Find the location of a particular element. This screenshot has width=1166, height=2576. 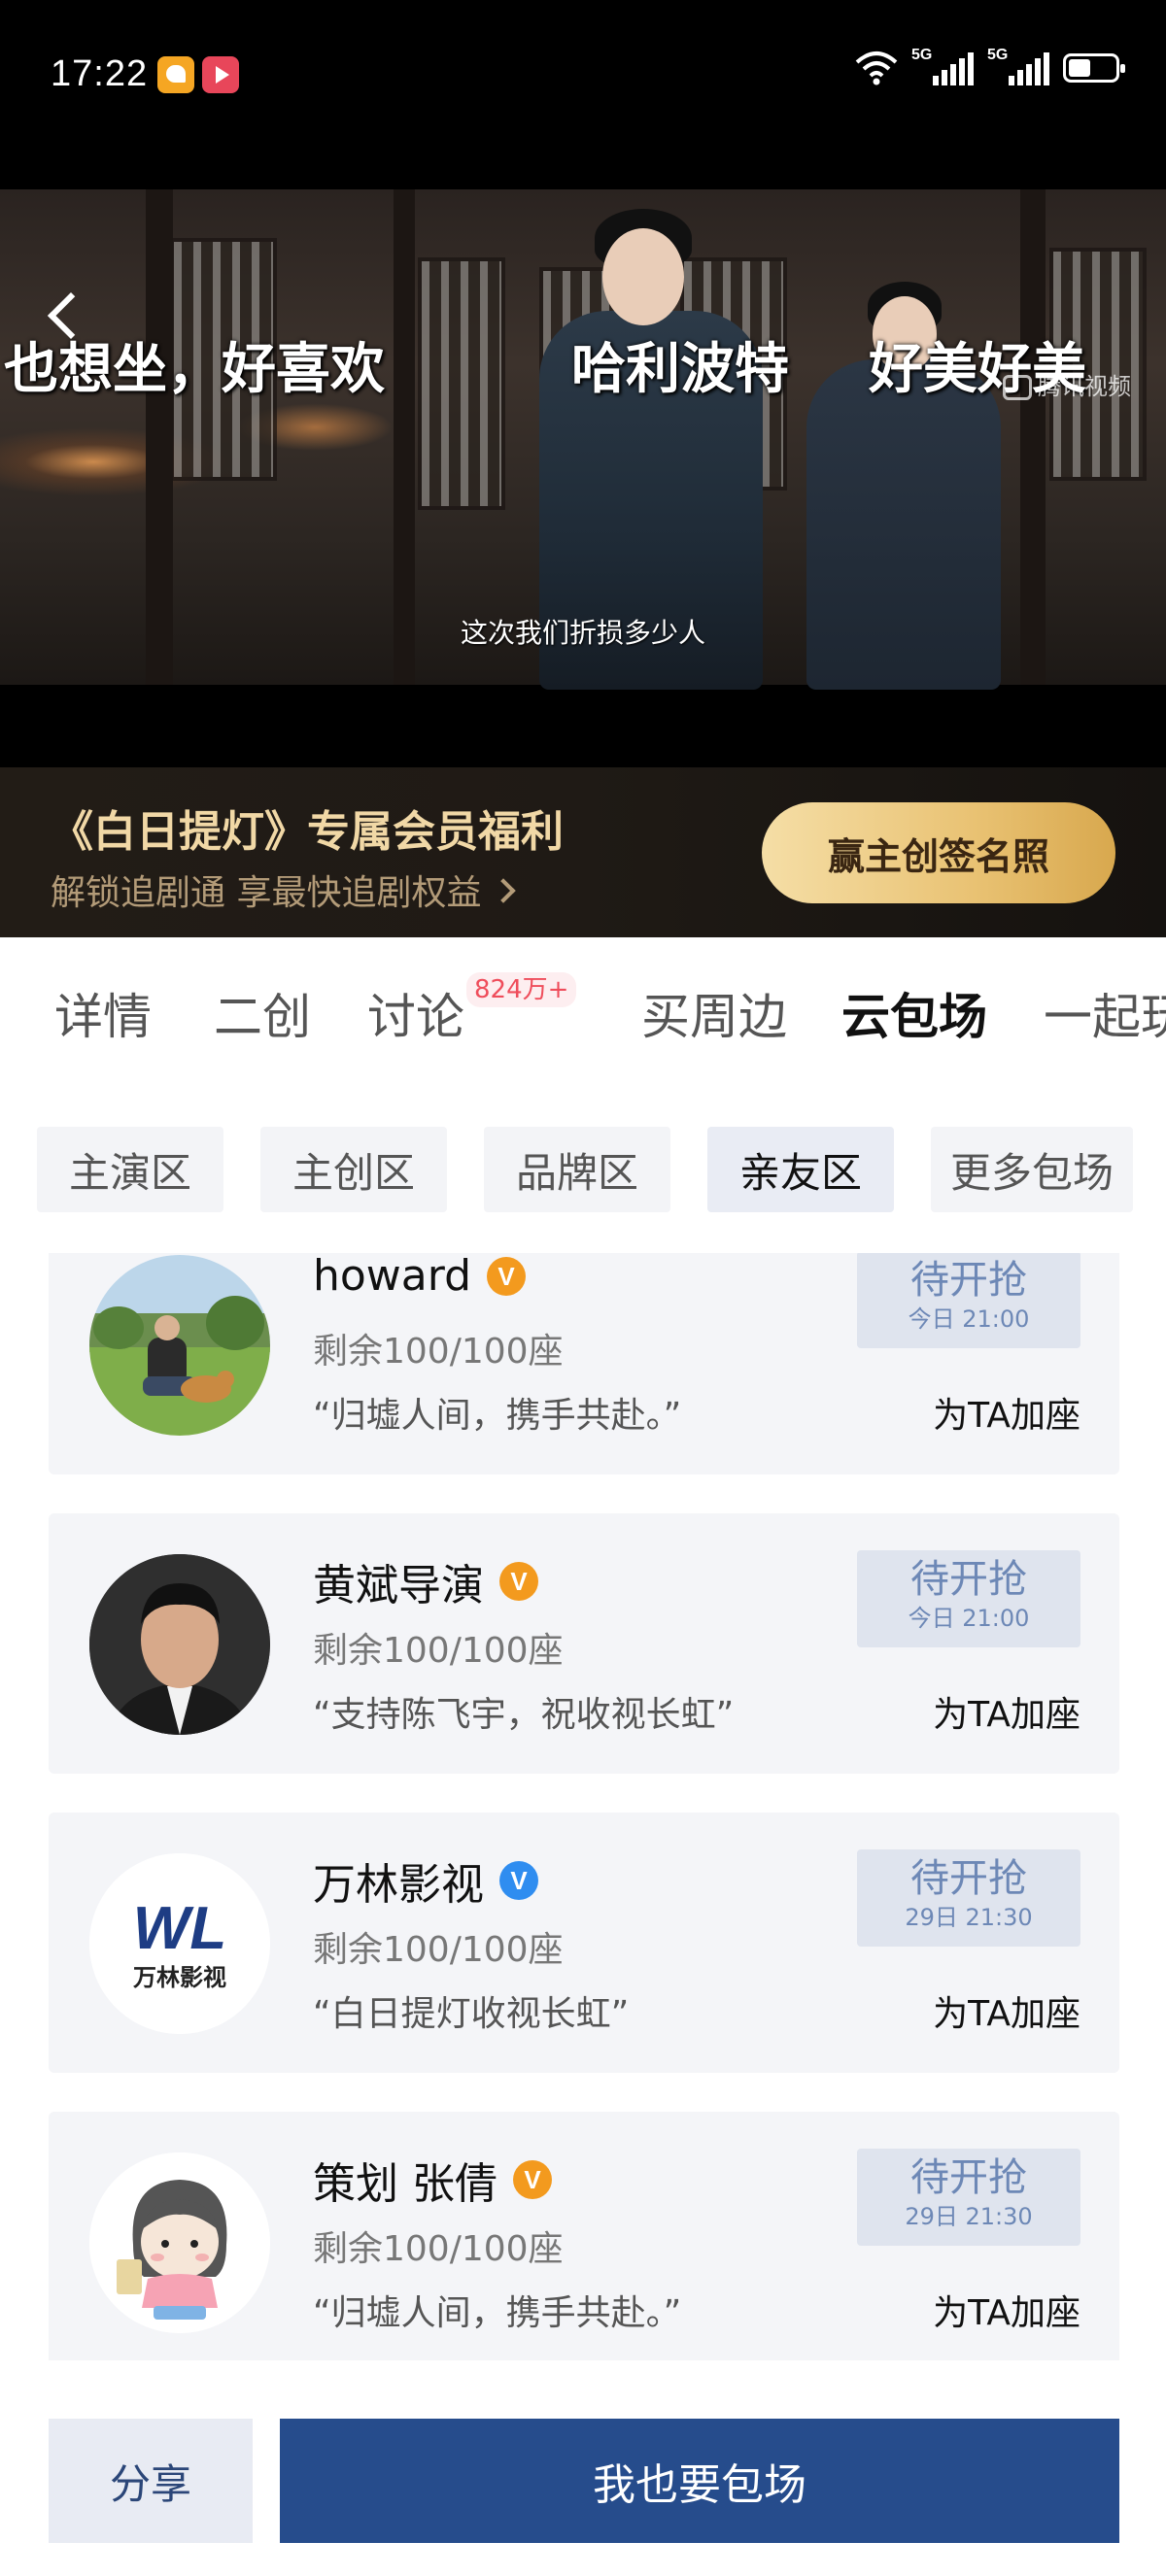

host-name: 万林影视 is located at coordinates (398, 1885).